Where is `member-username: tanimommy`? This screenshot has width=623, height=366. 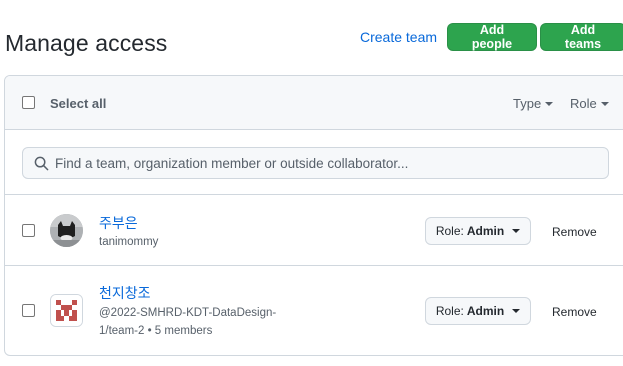 member-username: tanimommy is located at coordinates (129, 242).